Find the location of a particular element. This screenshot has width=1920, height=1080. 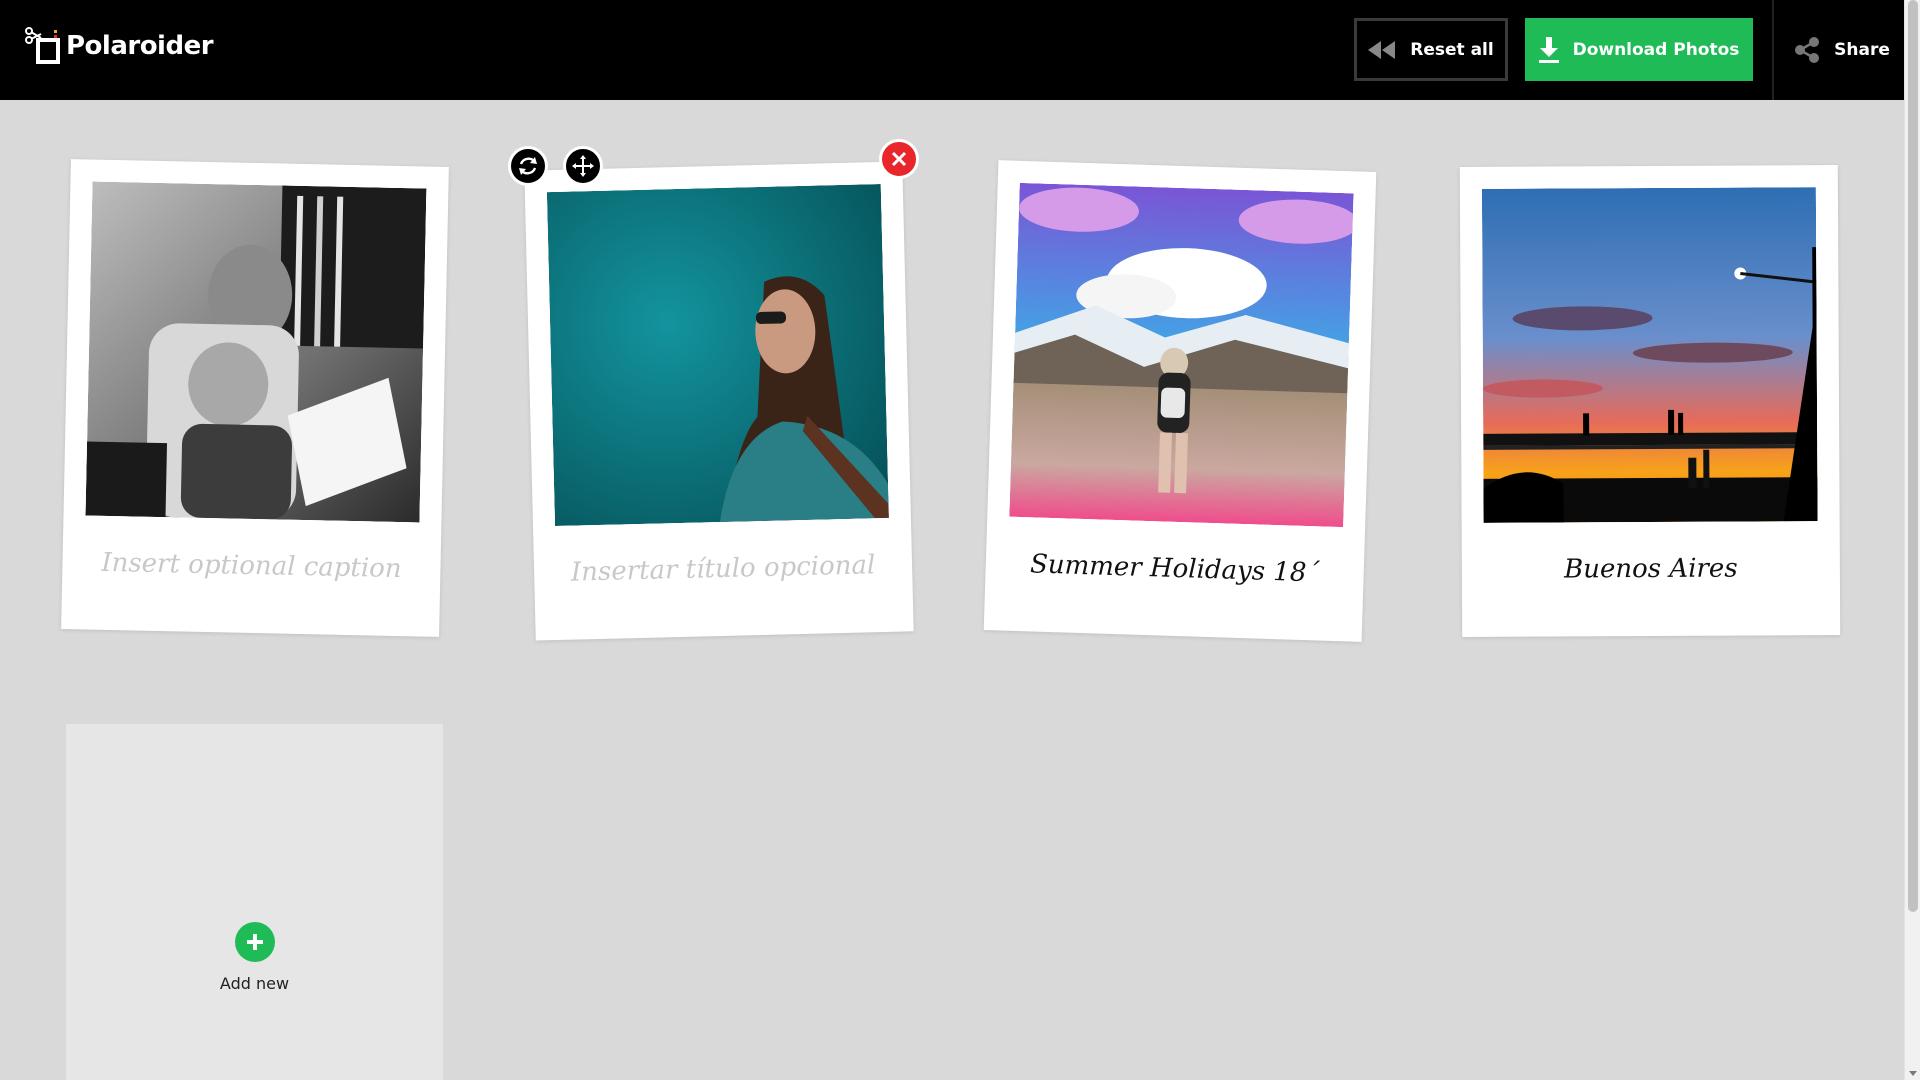

plus-icon is located at coordinates (255, 942).